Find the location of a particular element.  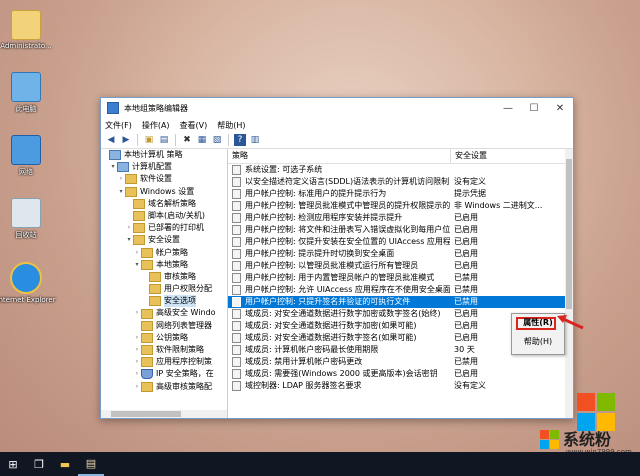

start-button-icon: ⊞ is located at coordinates (13, 464).